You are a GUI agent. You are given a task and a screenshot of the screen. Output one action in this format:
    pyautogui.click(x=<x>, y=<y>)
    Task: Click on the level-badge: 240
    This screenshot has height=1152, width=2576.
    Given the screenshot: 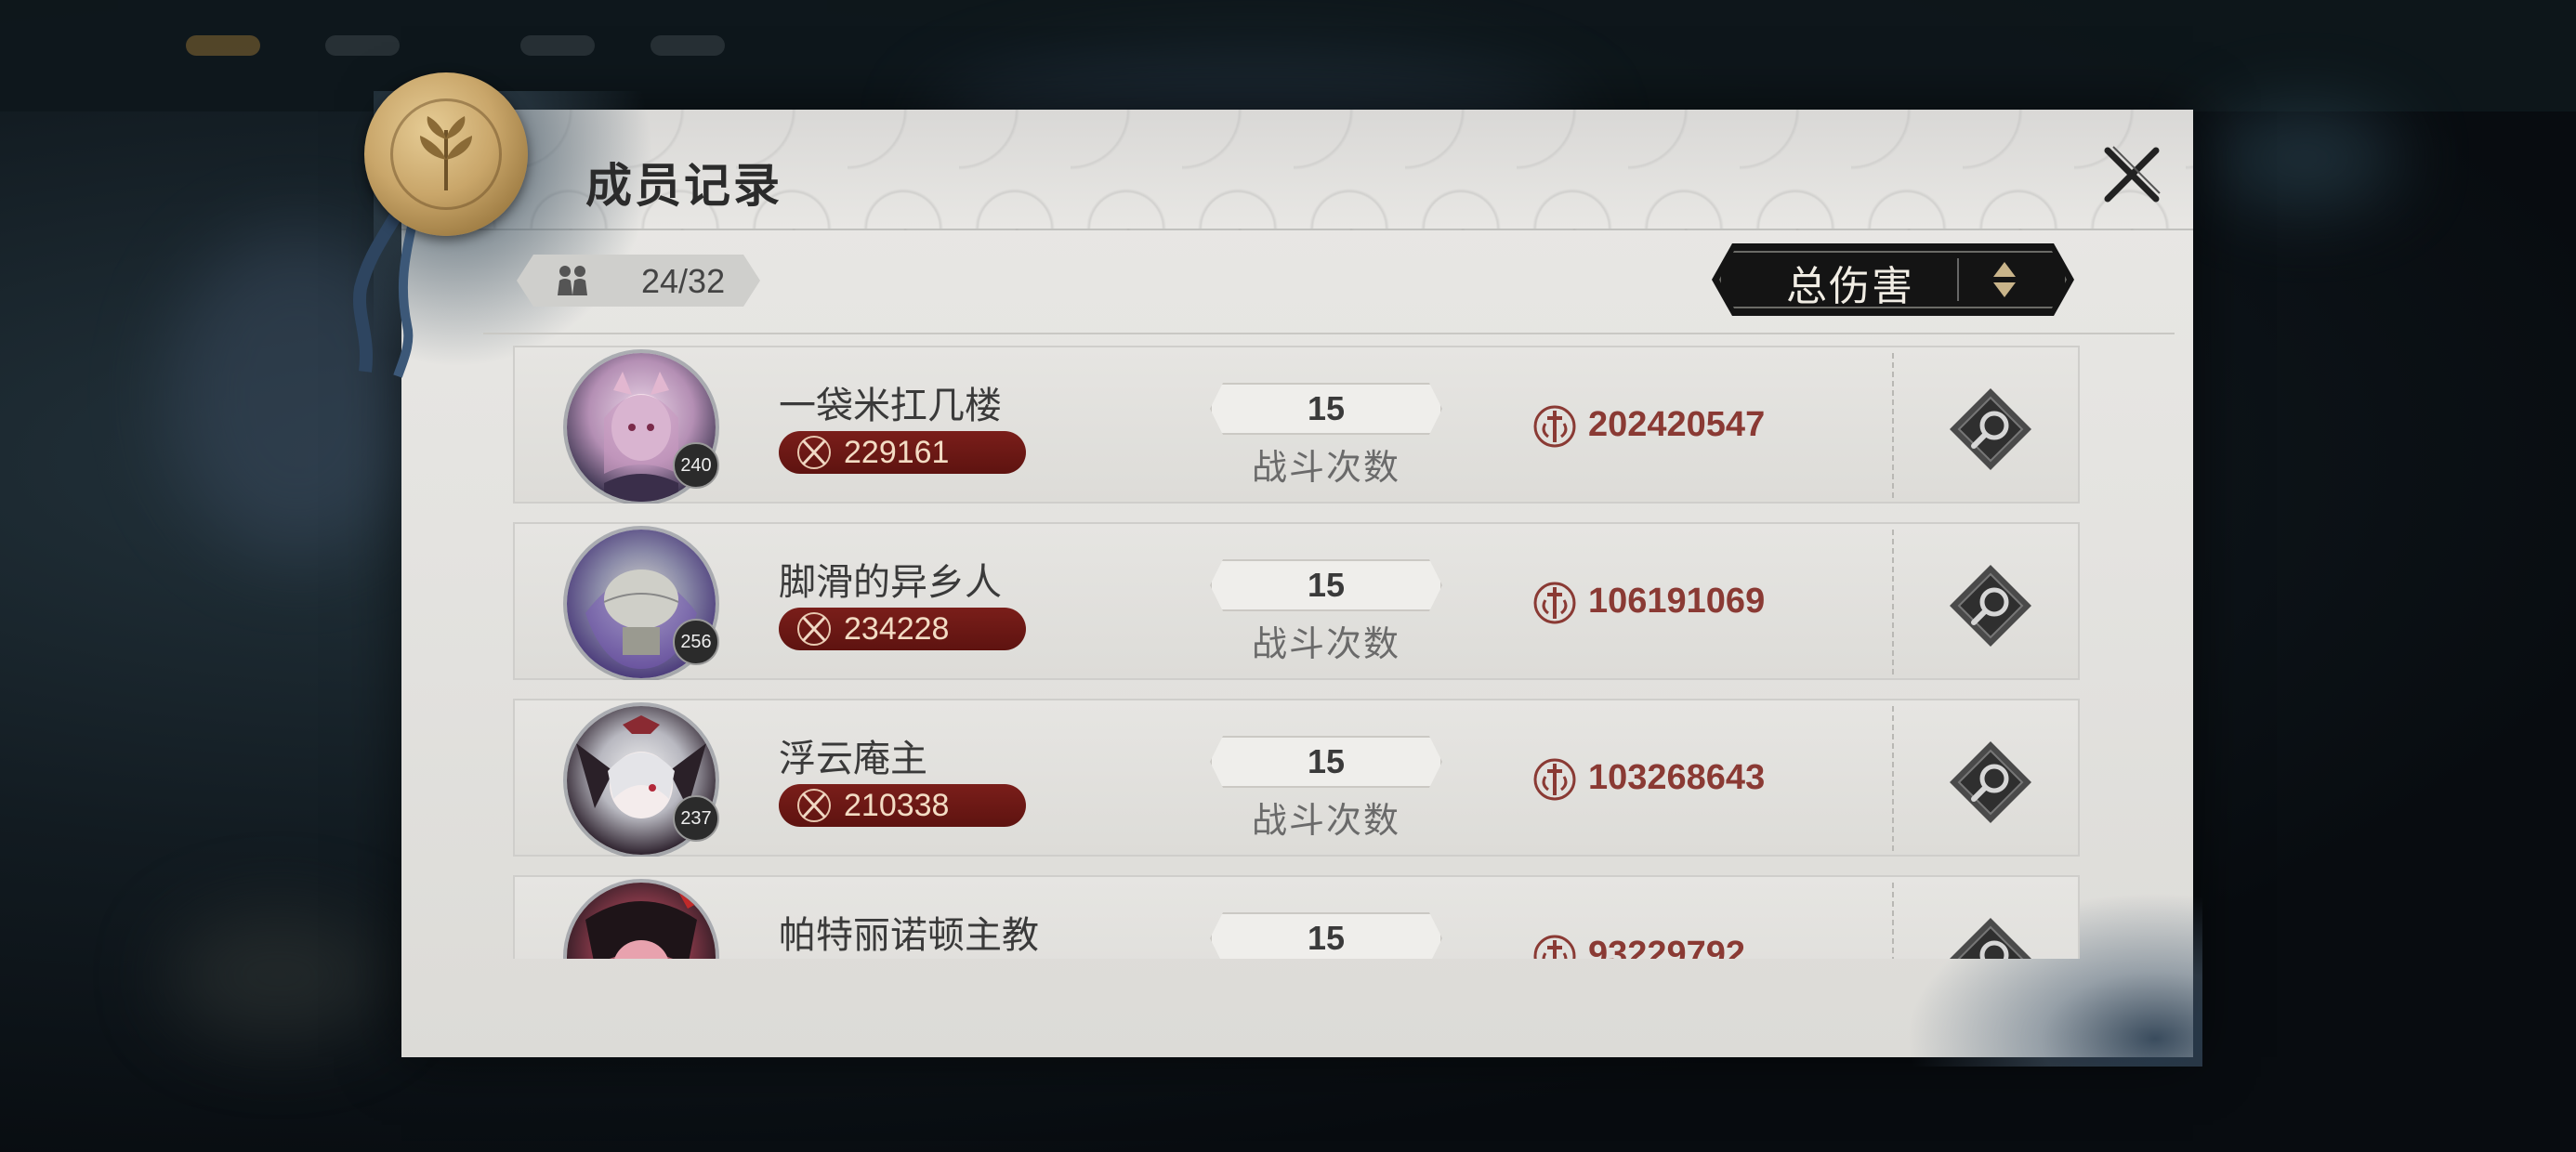 What is the action you would take?
    pyautogui.click(x=696, y=465)
    